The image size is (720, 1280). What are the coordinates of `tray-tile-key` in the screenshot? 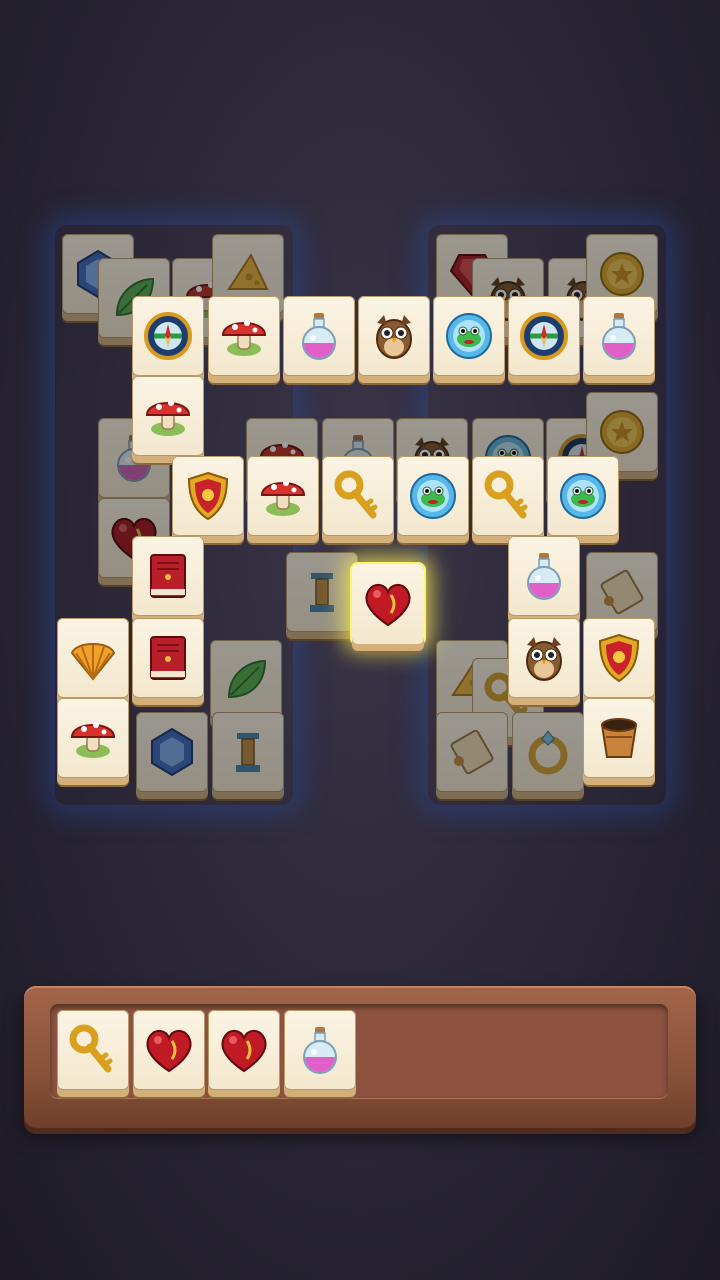 It's located at (93, 1050).